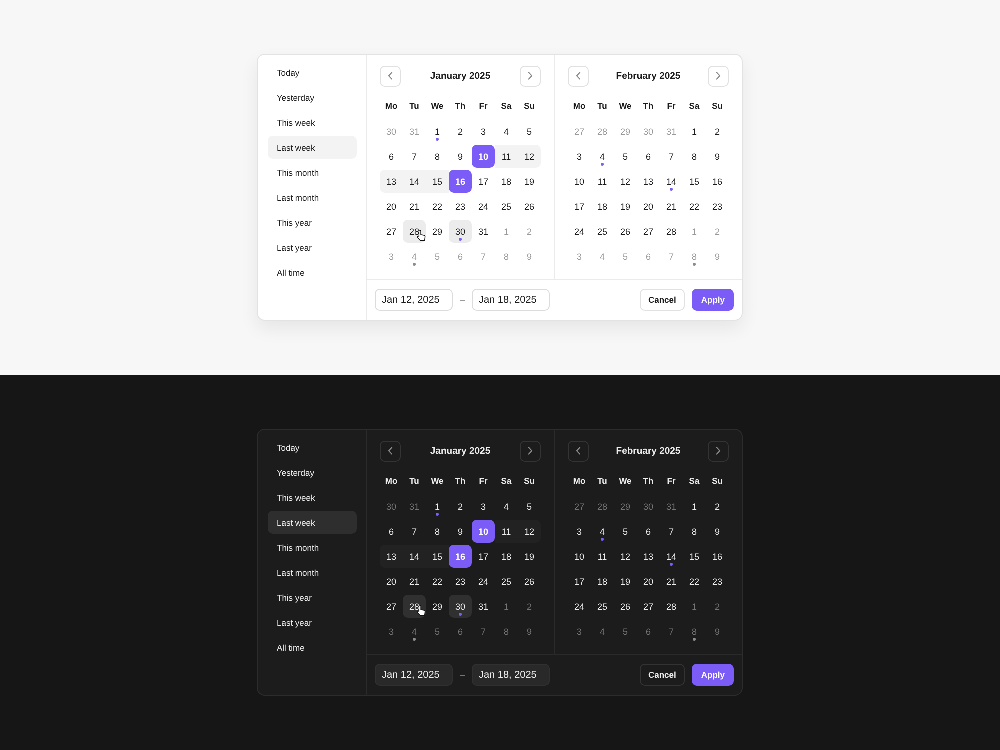  Describe the element at coordinates (312, 572) in the screenshot. I see `preset-option: Last month` at that location.